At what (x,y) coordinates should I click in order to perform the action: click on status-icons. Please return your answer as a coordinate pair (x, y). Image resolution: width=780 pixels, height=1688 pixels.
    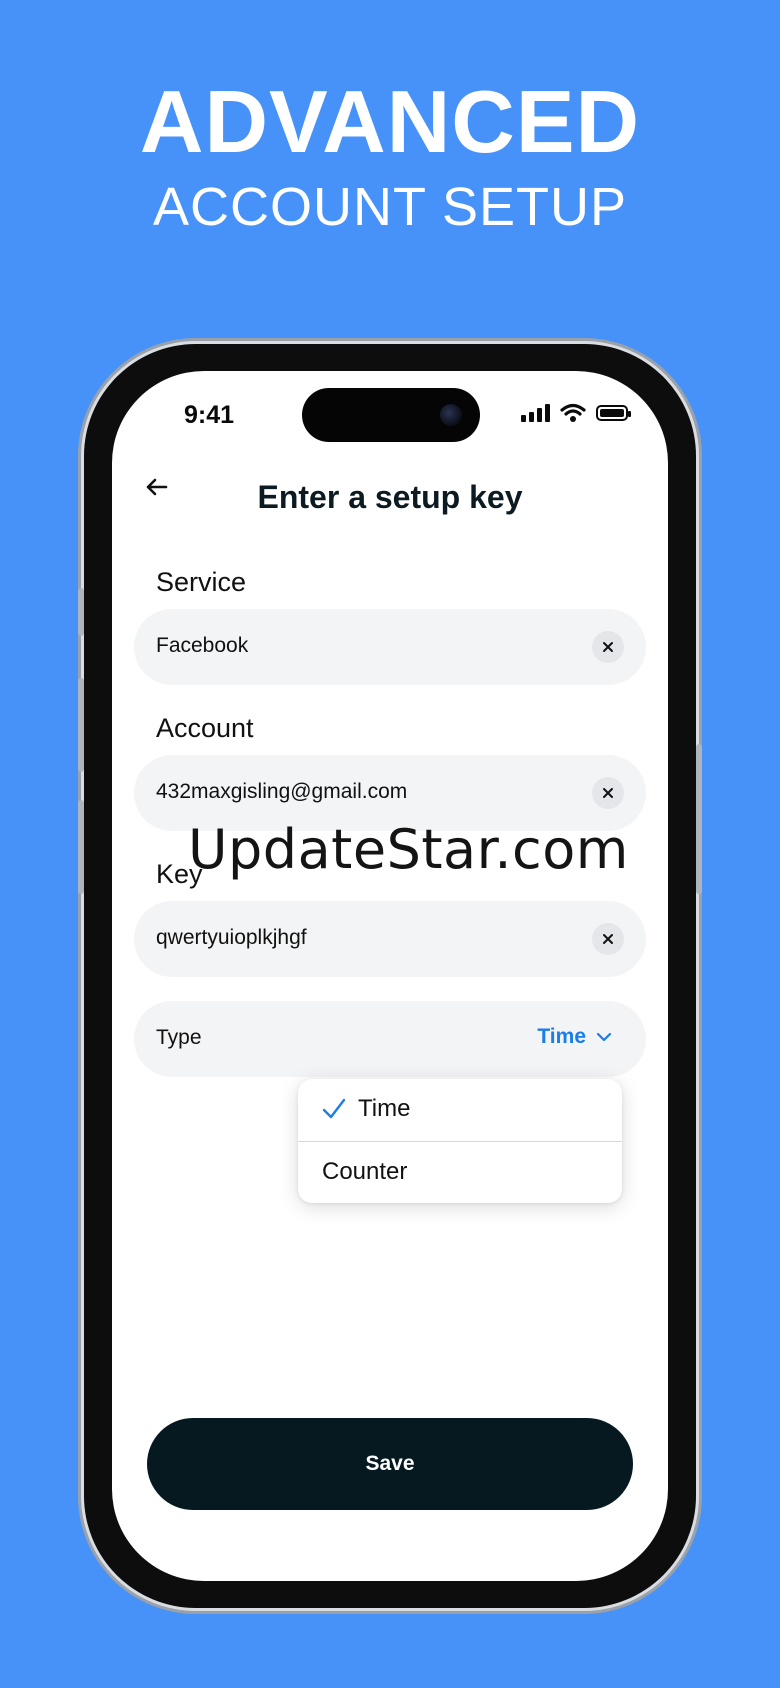
    Looking at the image, I should click on (576, 413).